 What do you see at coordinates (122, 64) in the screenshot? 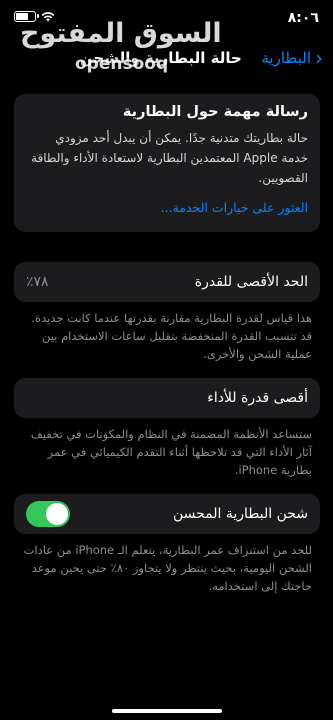
I see `watermark-english: opensooq` at bounding box center [122, 64].